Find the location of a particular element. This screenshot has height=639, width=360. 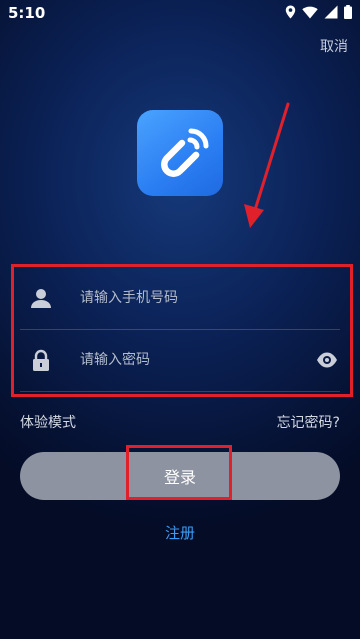

annotation-arrow is located at coordinates (267, 165).